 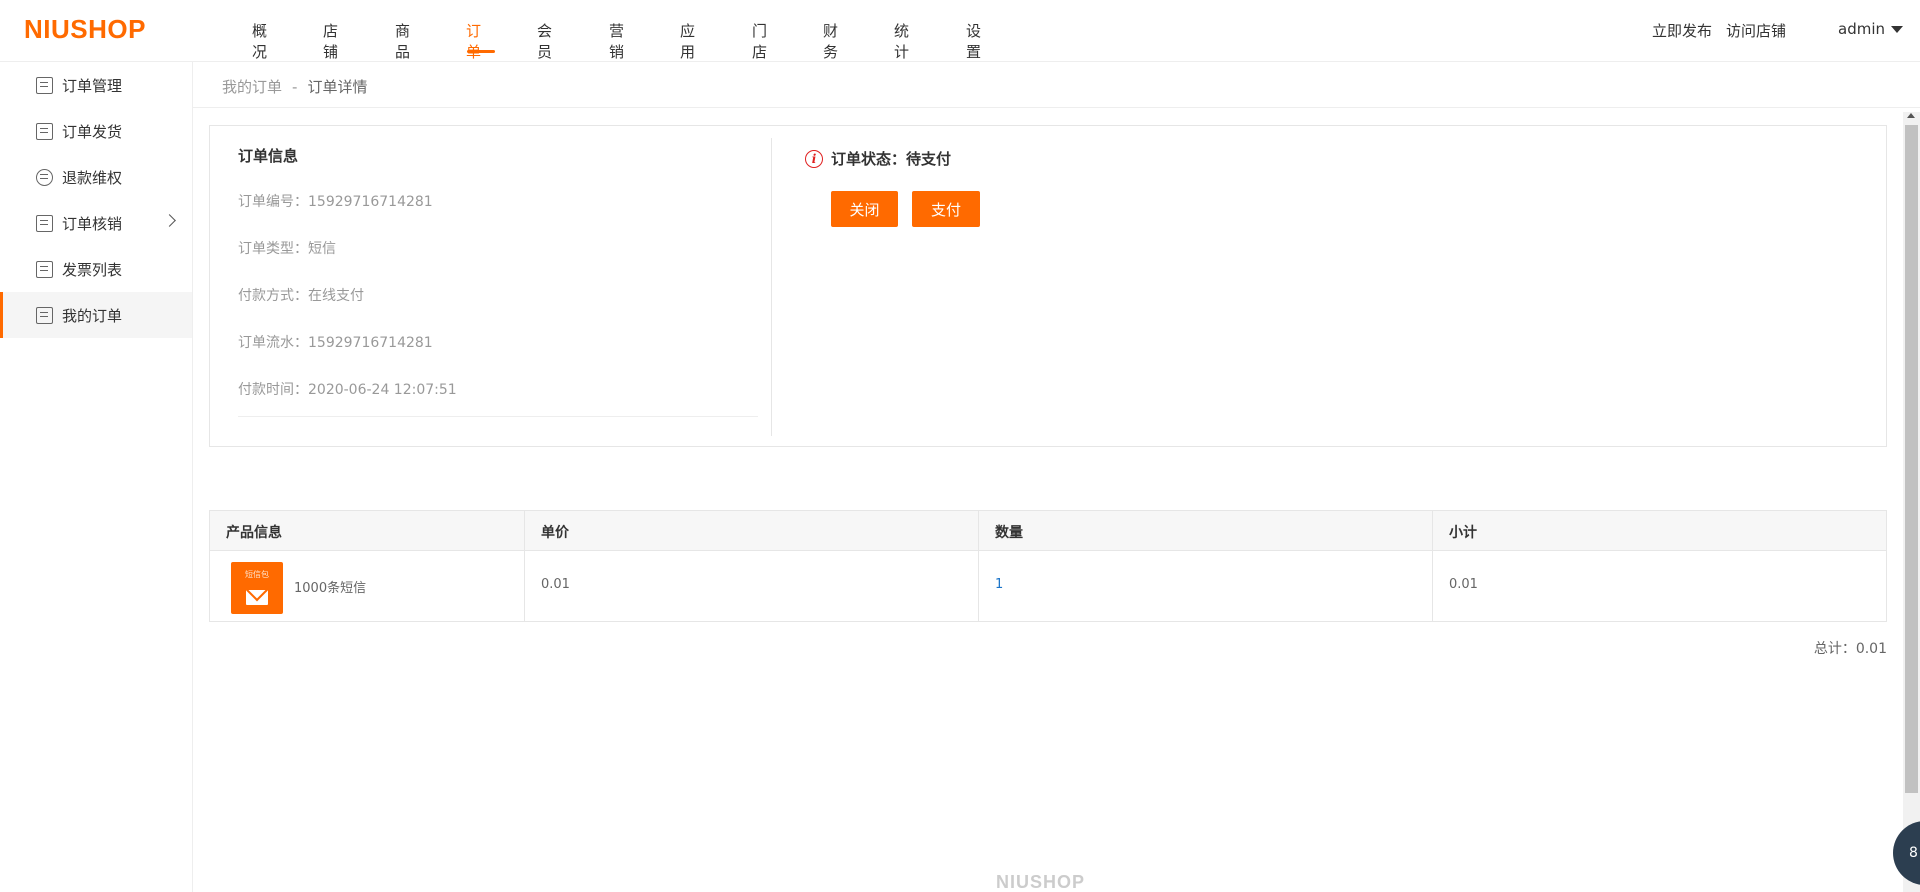 I want to click on col-header-price: 单价, so click(x=555, y=533).